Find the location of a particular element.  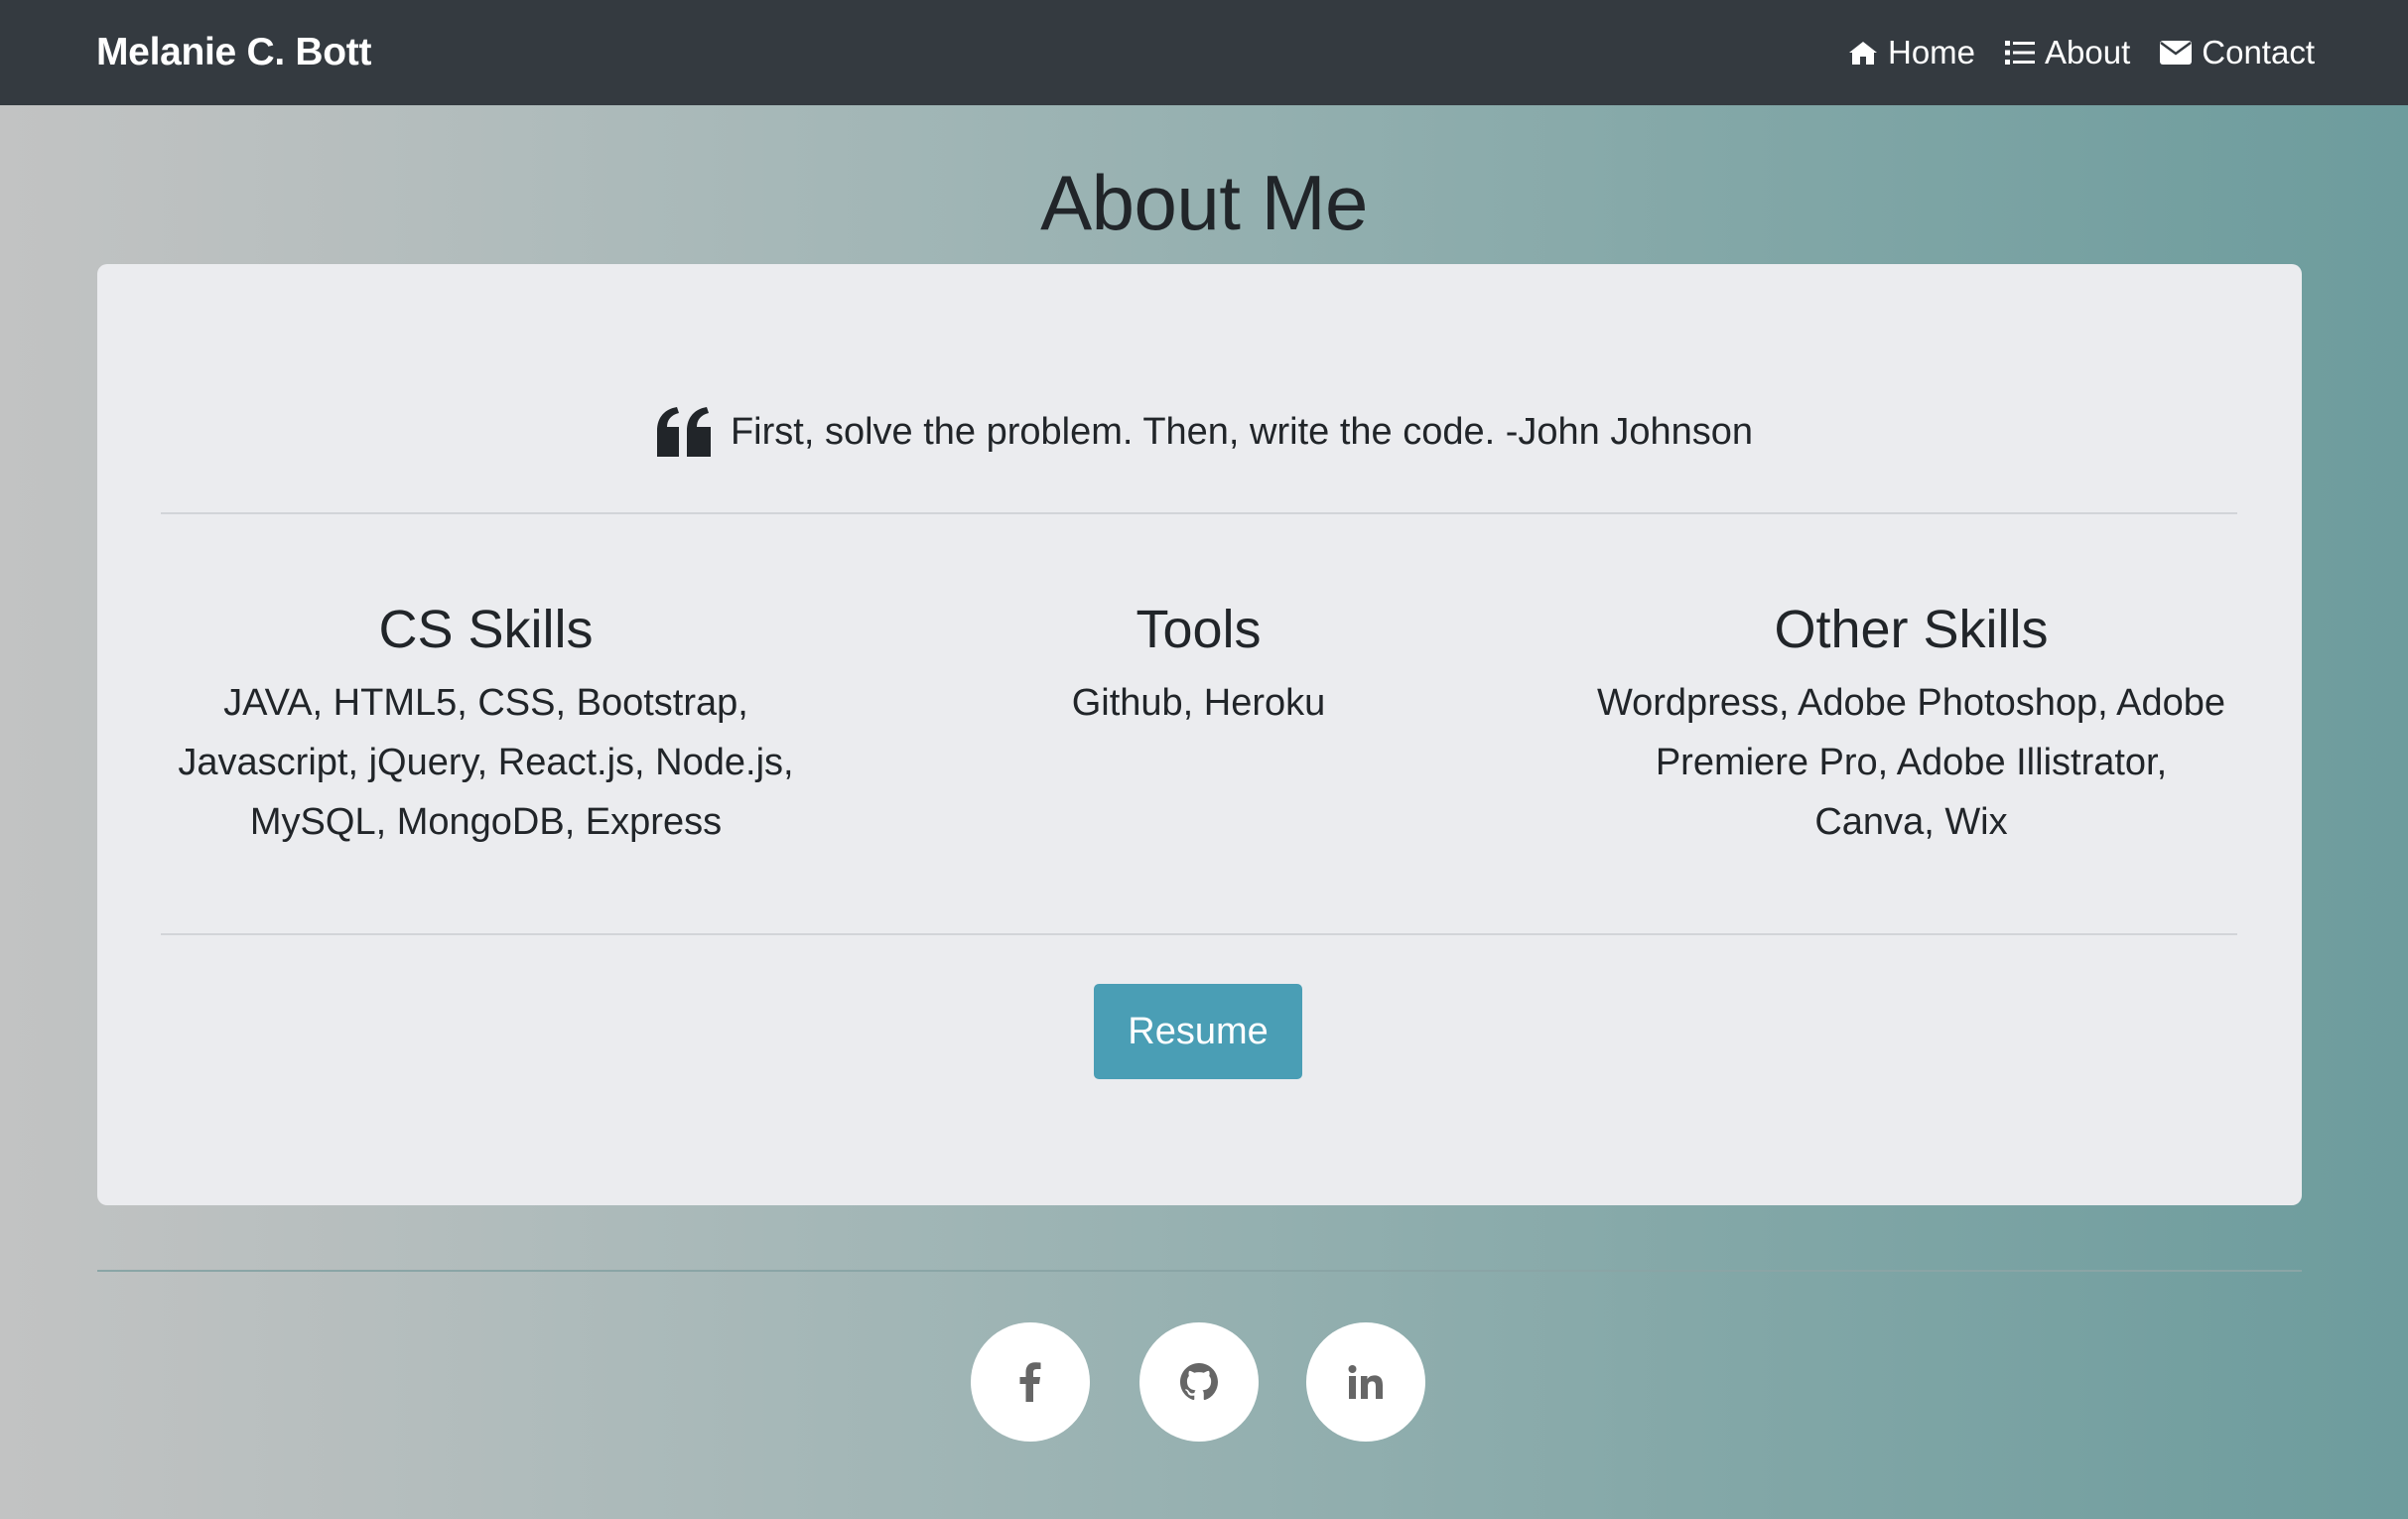

envelope-icon is located at coordinates (2177, 53).